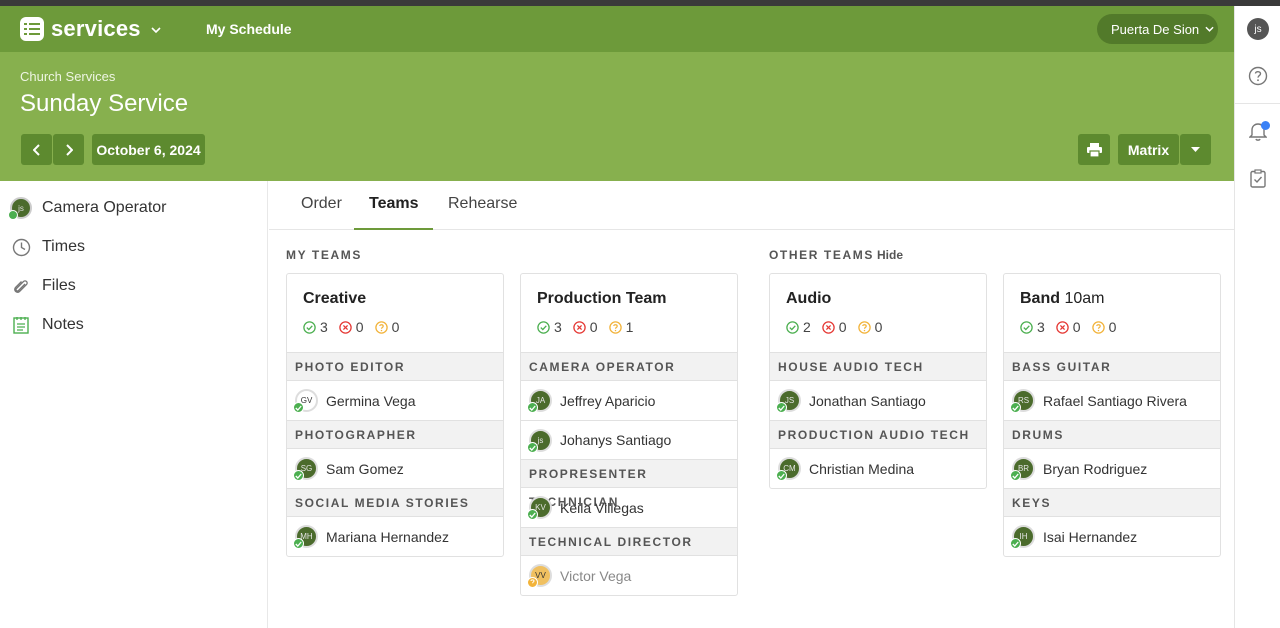  I want to click on app-name: services, so click(96, 28).